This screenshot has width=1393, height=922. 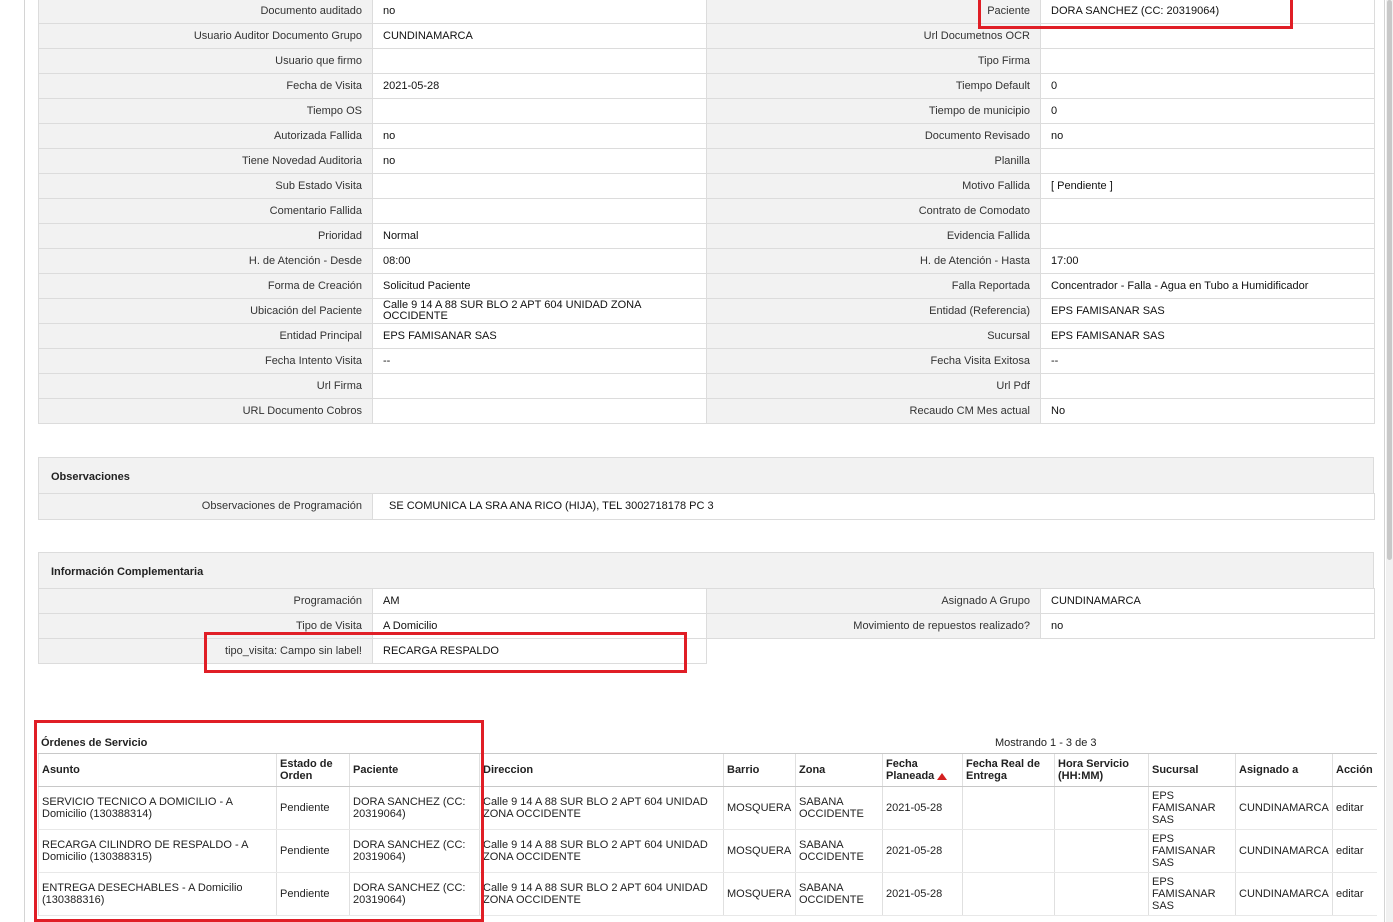 I want to click on detail-value: 08:00, so click(x=539, y=261).